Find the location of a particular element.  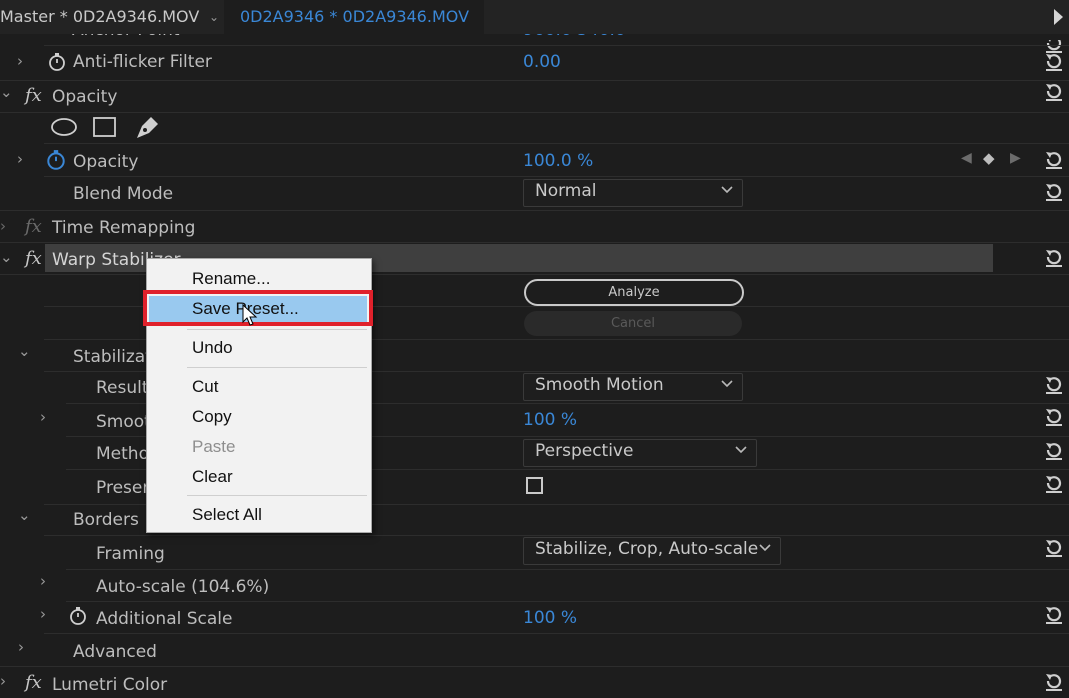

mouse-cursor-icon is located at coordinates (250, 315).